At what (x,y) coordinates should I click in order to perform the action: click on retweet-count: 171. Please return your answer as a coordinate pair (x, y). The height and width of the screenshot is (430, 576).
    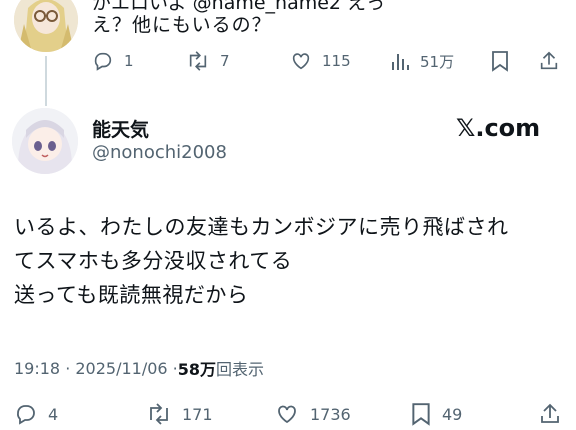
    Looking at the image, I should click on (197, 414).